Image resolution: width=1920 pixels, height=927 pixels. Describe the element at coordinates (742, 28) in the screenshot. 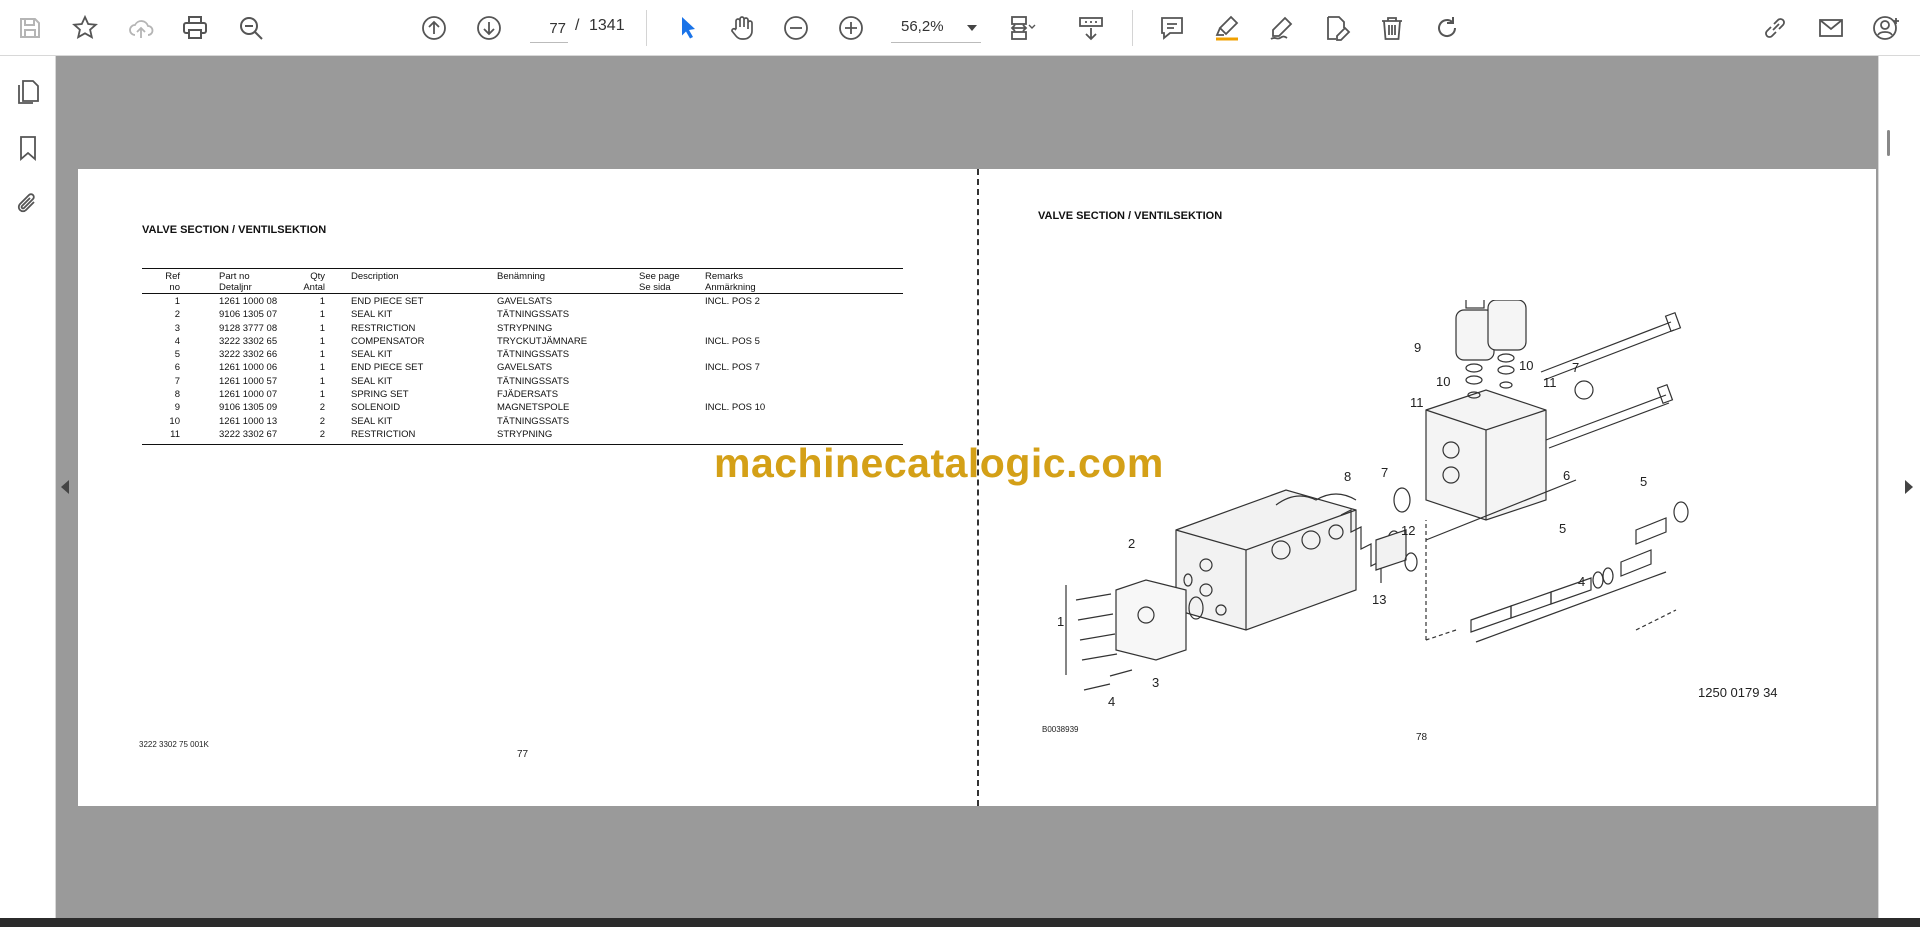

I see `hand-pan-icon` at that location.